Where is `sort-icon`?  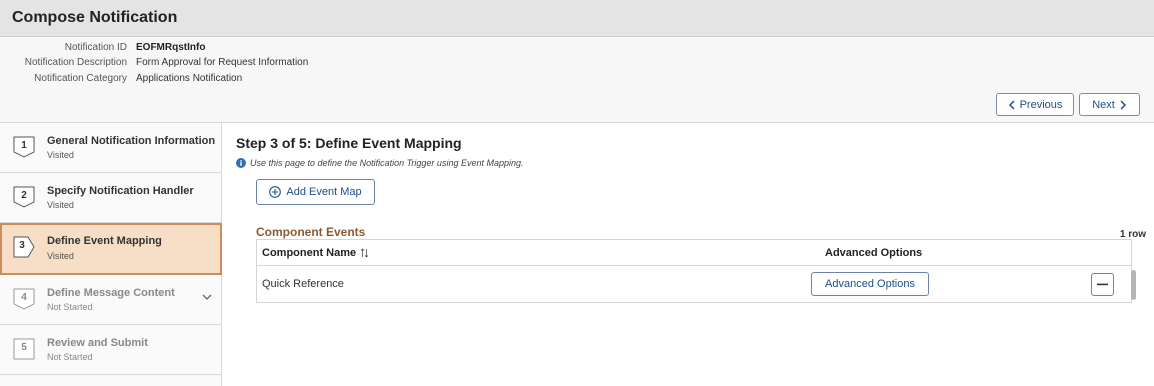
sort-icon is located at coordinates (364, 253).